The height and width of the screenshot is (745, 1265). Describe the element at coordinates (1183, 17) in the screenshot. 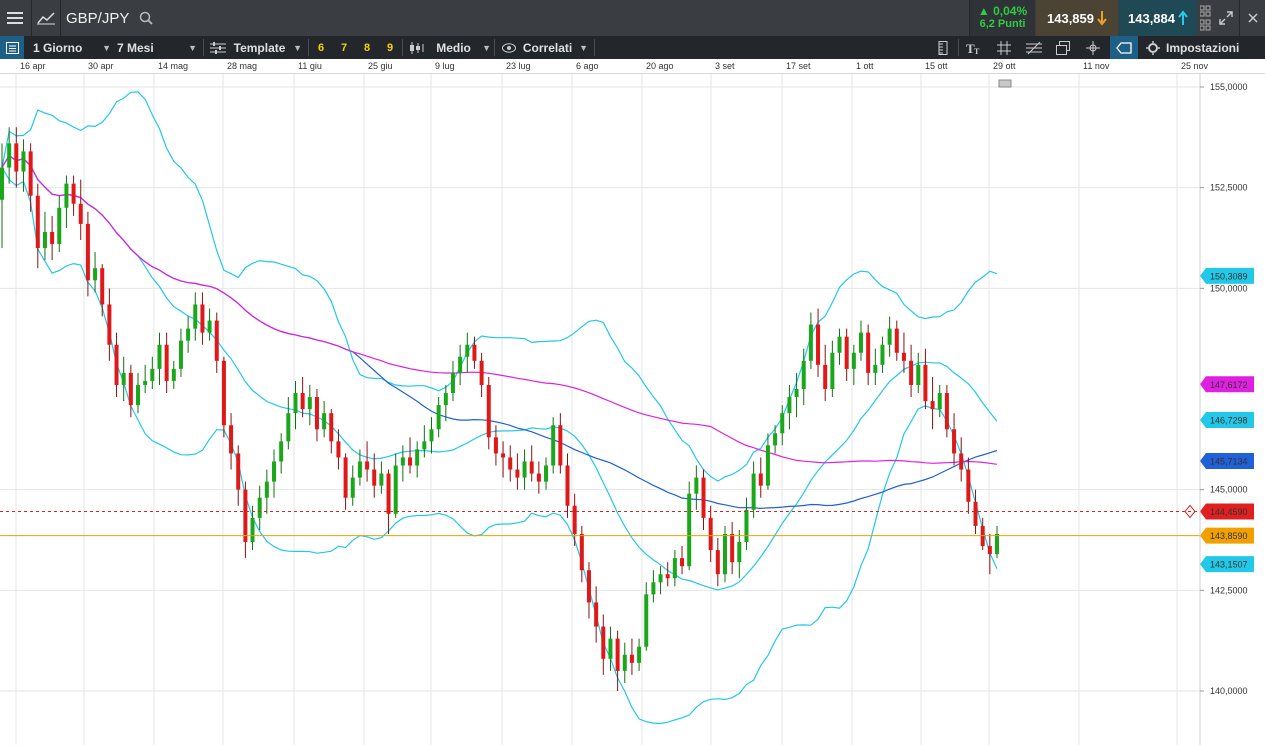

I see `arrow-up-icon` at that location.